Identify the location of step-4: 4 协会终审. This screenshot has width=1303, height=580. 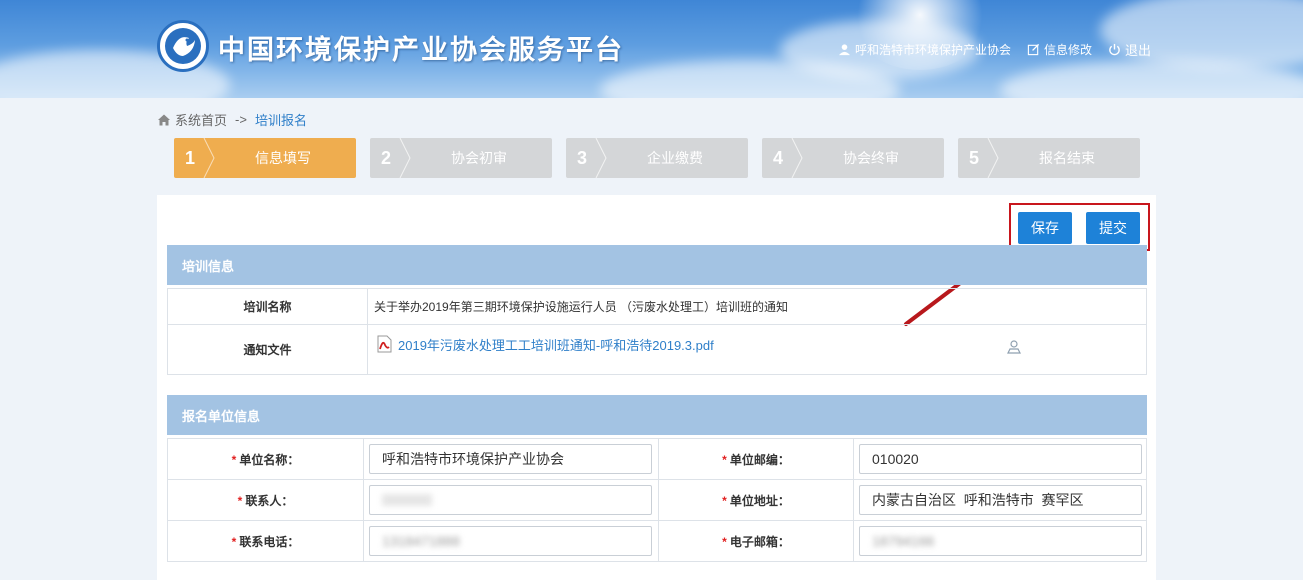
(853, 158).